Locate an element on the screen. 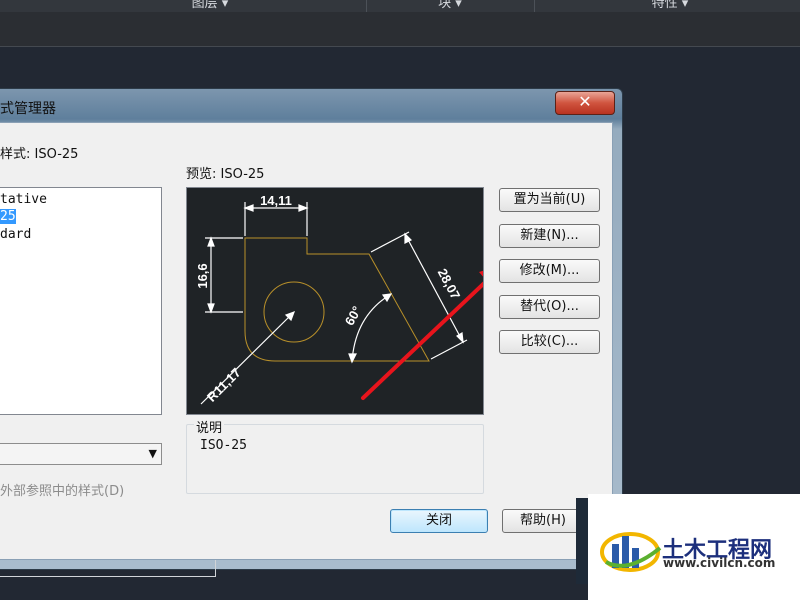 Image resolution: width=800 pixels, height=600 pixels. current-style-label: 样式: ISO-25 is located at coordinates (39, 154).